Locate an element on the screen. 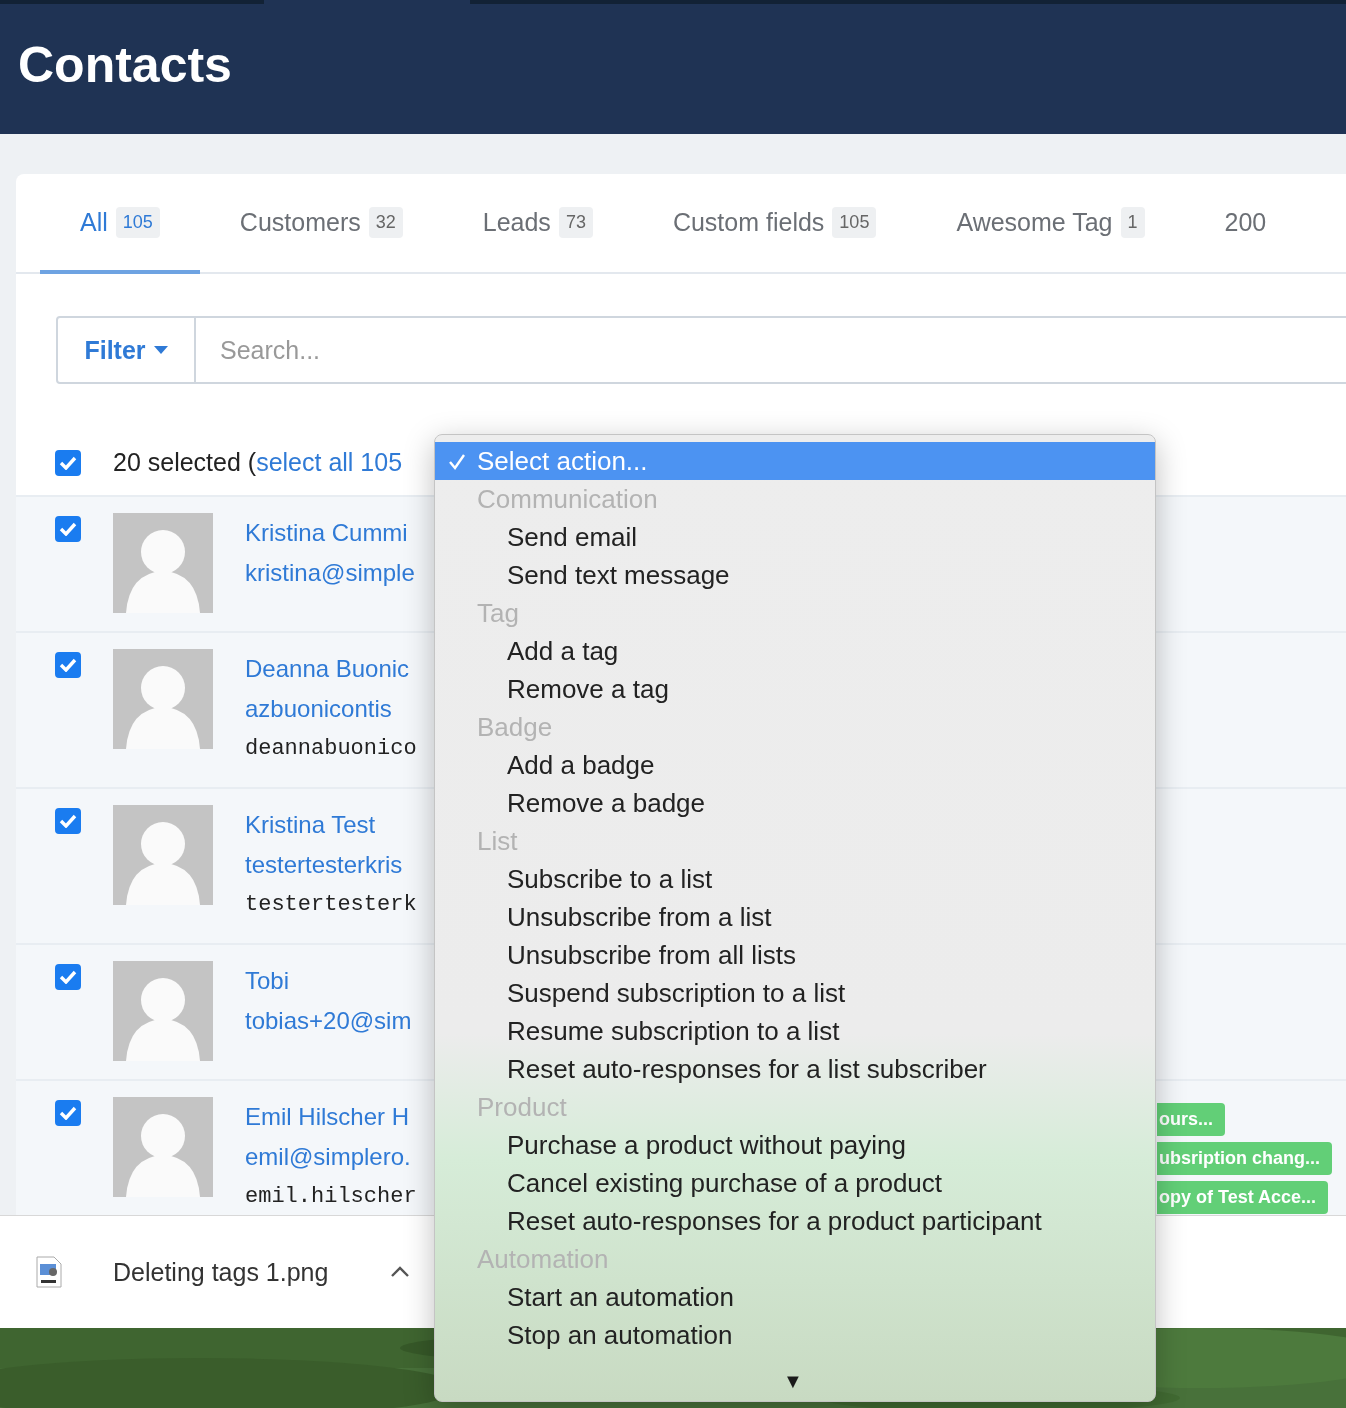 The width and height of the screenshot is (1346, 1408). menu-group-label: Badge is located at coordinates (515, 727).